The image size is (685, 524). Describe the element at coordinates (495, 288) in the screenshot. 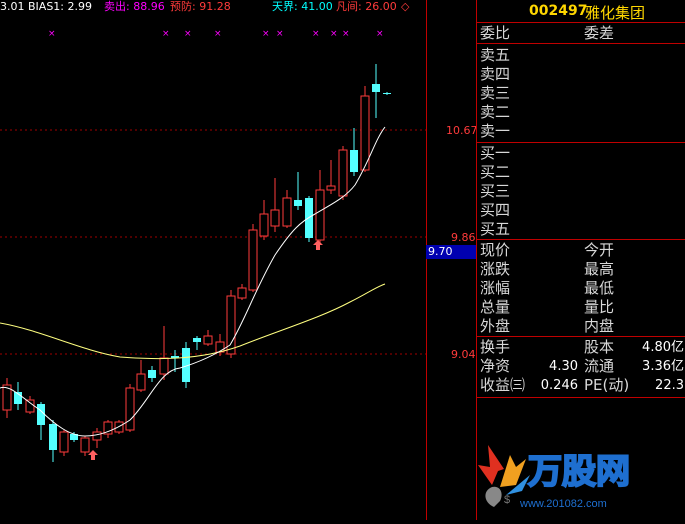

I see `quote-label-change-pct: 涨幅` at that location.